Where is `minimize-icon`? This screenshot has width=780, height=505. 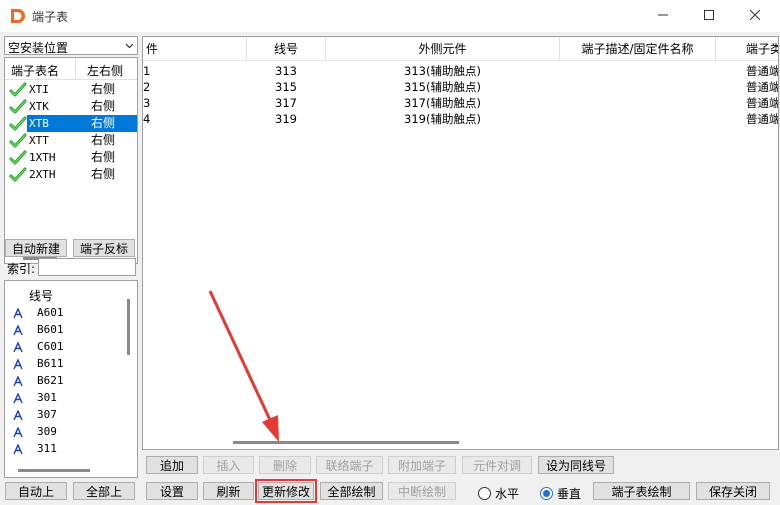 minimize-icon is located at coordinates (663, 15).